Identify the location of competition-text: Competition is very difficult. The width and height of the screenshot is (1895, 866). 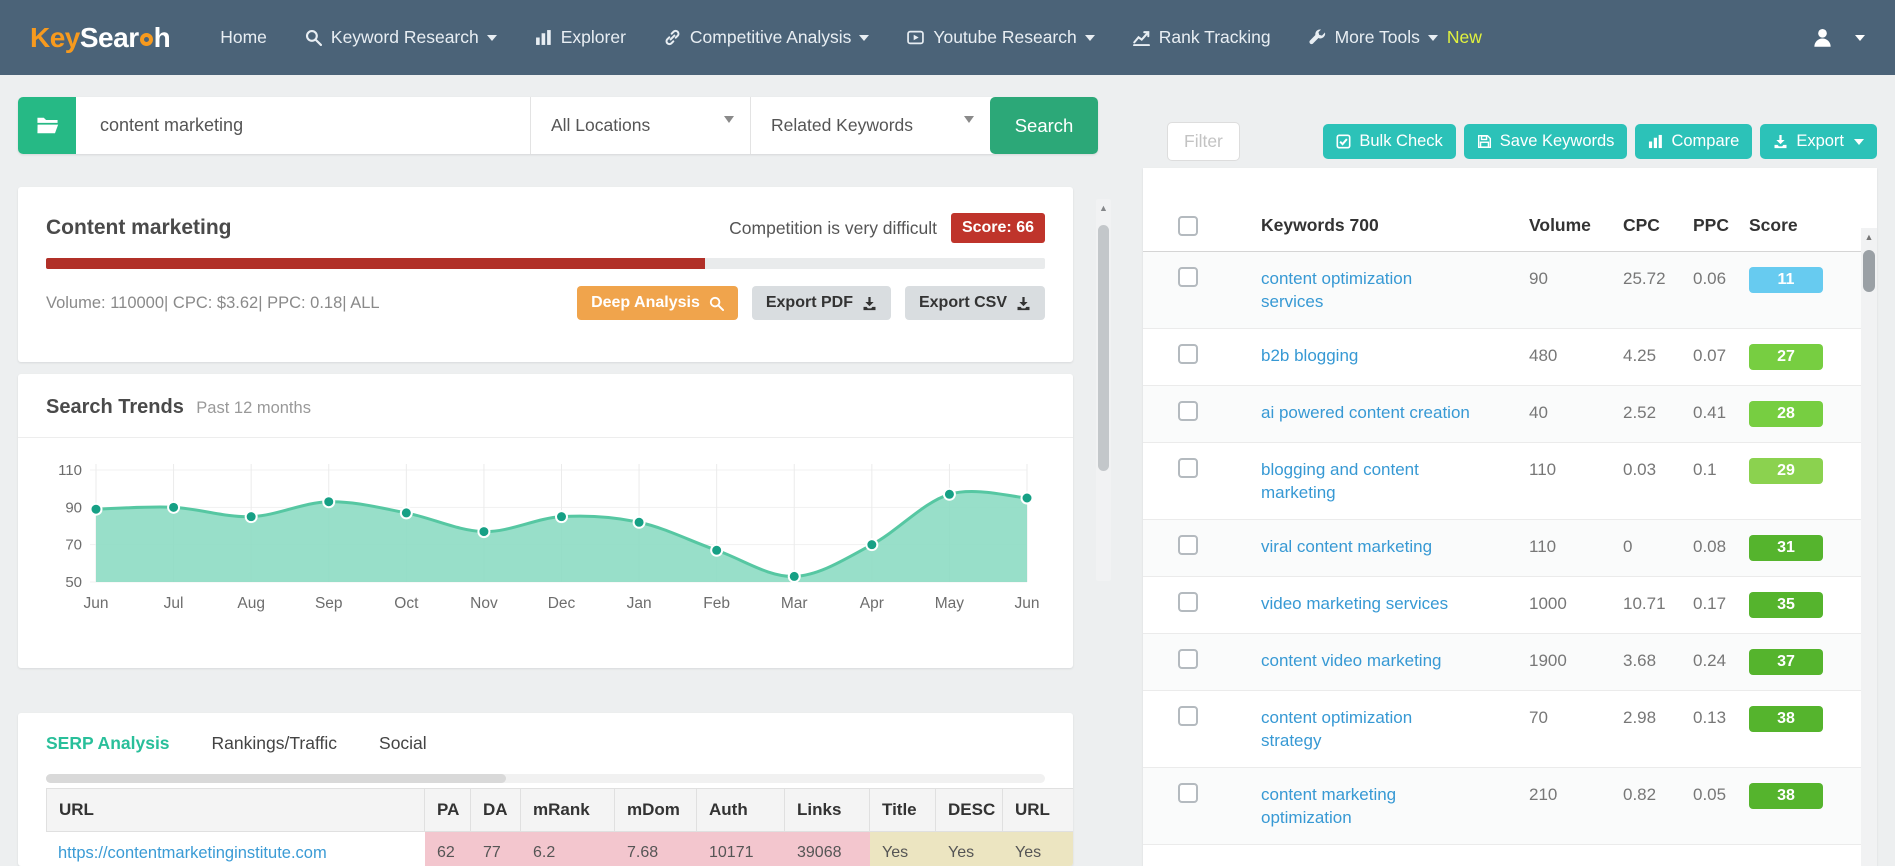
(833, 227).